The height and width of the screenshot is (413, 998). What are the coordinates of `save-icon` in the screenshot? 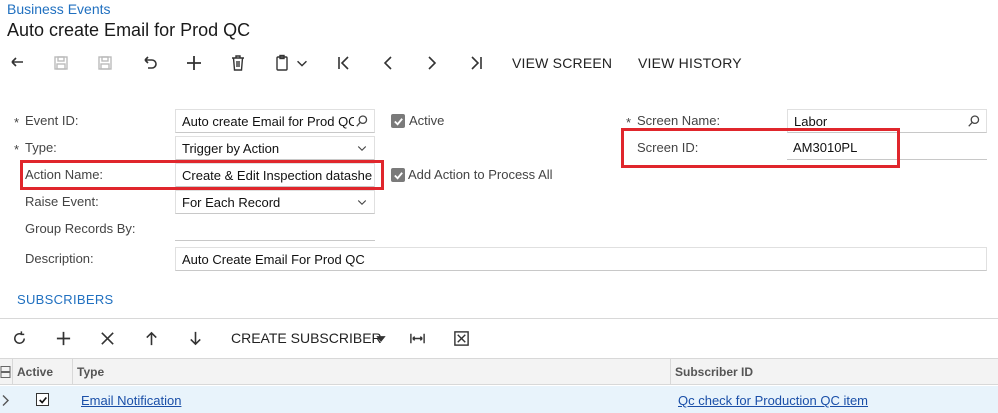 It's located at (61, 63).